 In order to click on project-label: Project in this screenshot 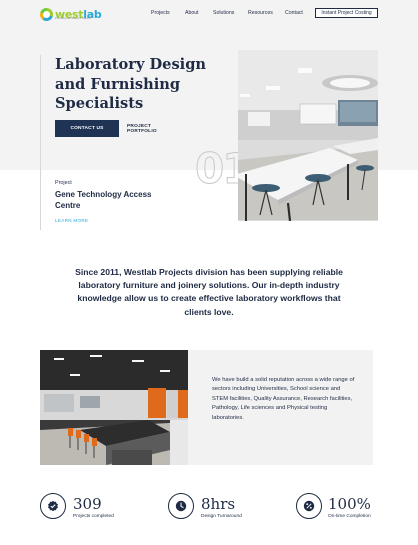, I will do `click(63, 183)`.